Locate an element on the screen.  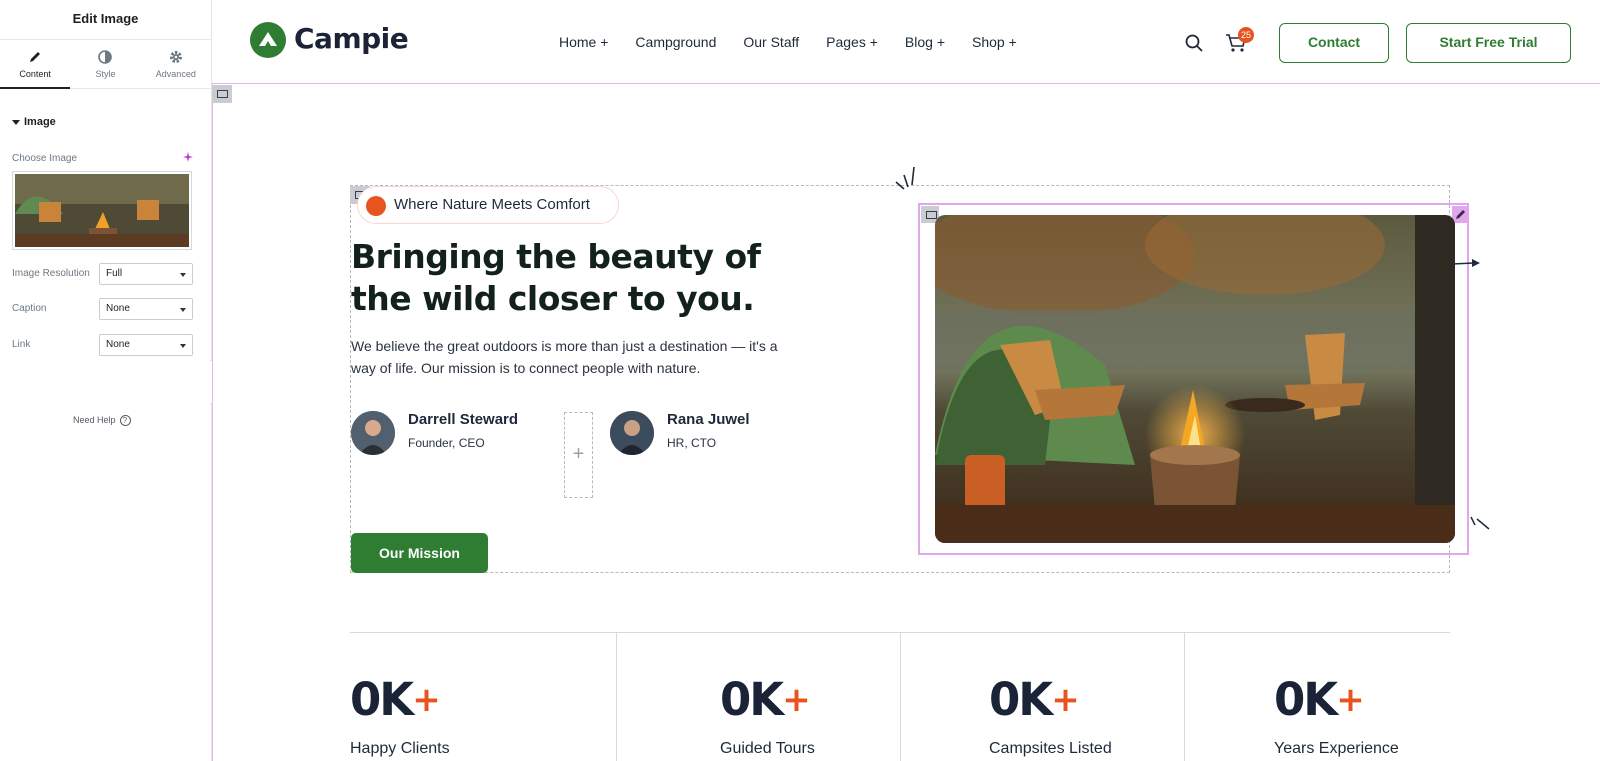
contact-button: Contact is located at coordinates (1334, 43).